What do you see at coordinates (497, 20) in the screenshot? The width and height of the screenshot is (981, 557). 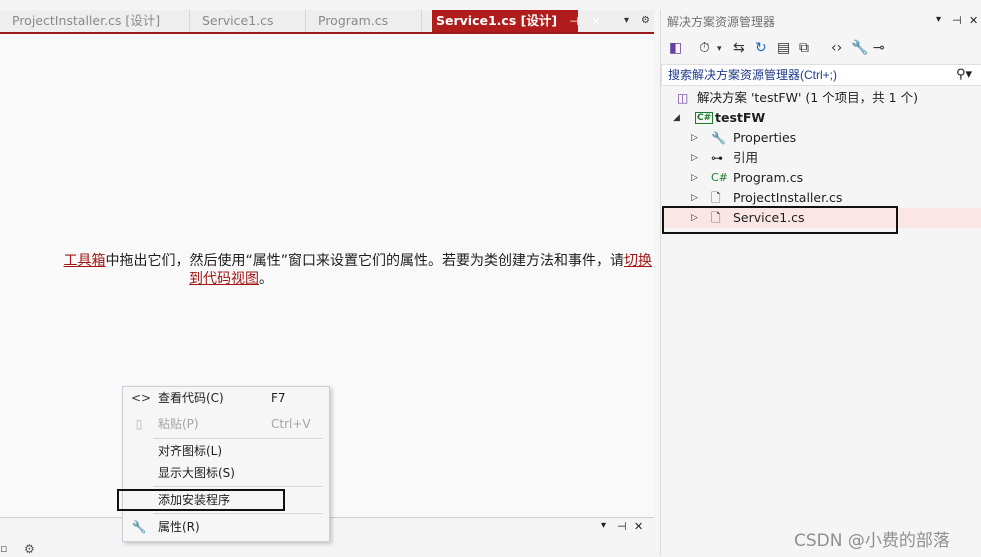 I see `tab-label: Service1.cs [设计]` at bounding box center [497, 20].